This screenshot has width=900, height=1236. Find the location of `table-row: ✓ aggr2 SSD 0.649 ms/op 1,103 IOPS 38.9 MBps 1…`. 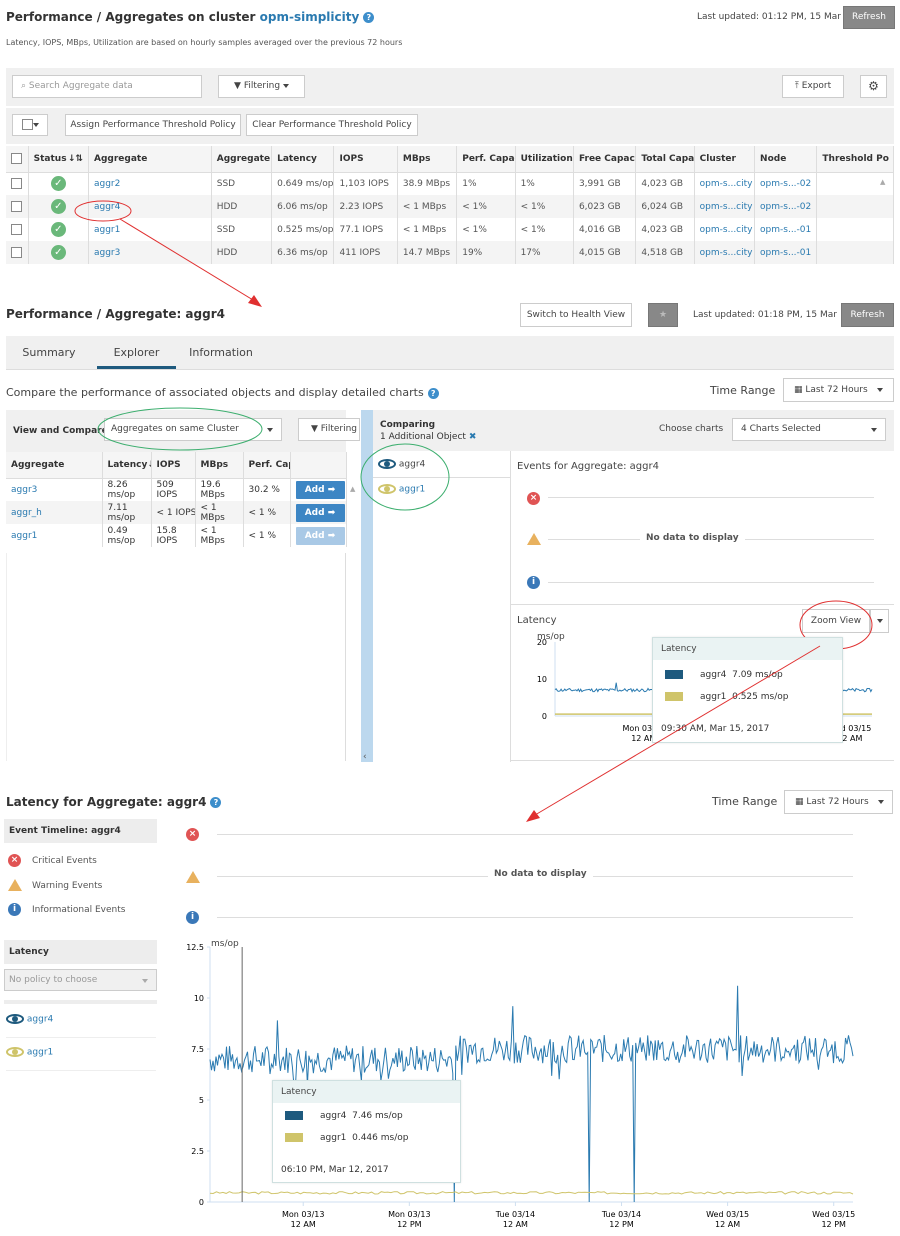

table-row: ✓ aggr2 SSD 0.649 ms/op 1,103 IOPS 38.9 MBps 1… is located at coordinates (450, 183).